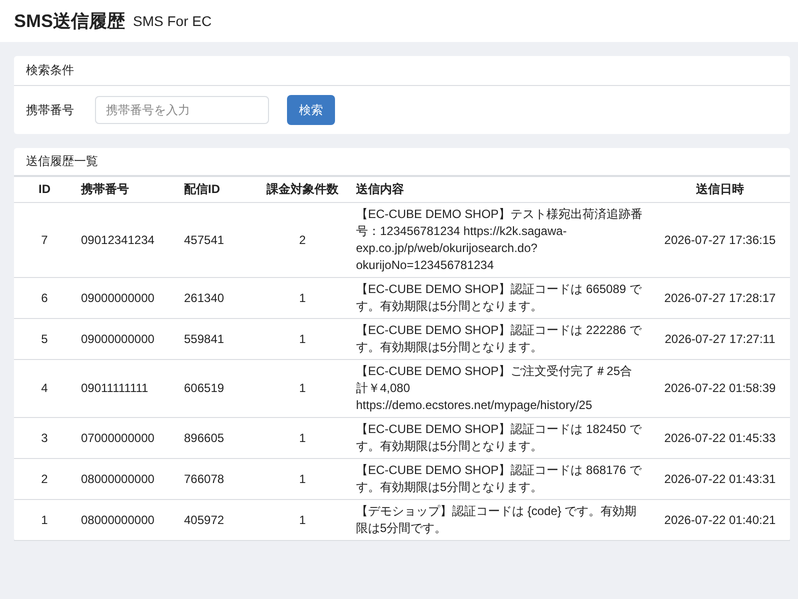 The width and height of the screenshot is (798, 599). I want to click on table-cell: 【EC-CUBE DEMO SHOP】認証コードは 222286 です。有効期限は5分間となります。, so click(500, 339).